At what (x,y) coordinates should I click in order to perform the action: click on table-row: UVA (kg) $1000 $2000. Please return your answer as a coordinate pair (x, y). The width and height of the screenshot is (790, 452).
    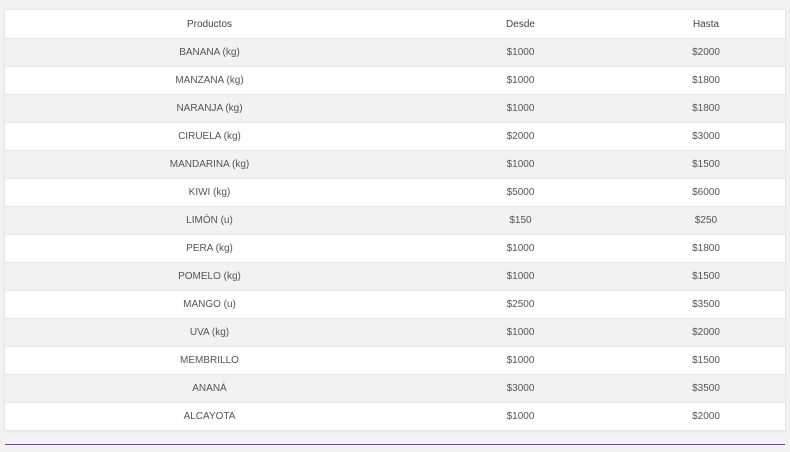
    Looking at the image, I should click on (395, 332).